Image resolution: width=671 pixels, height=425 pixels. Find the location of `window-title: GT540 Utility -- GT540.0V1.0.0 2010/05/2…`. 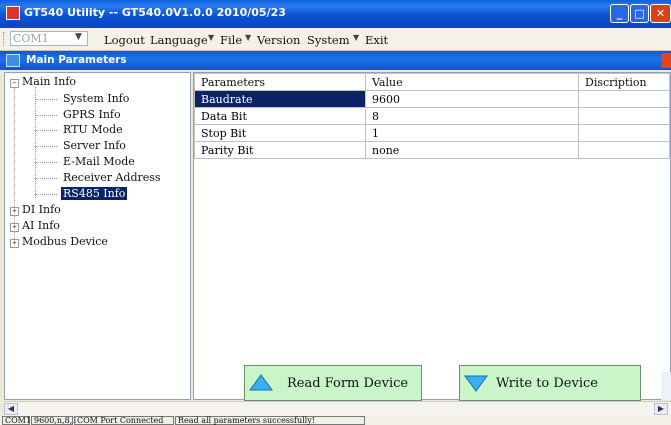

window-title: GT540 Utility -- GT540.0V1.0.0 2010/05/2… is located at coordinates (155, 12).